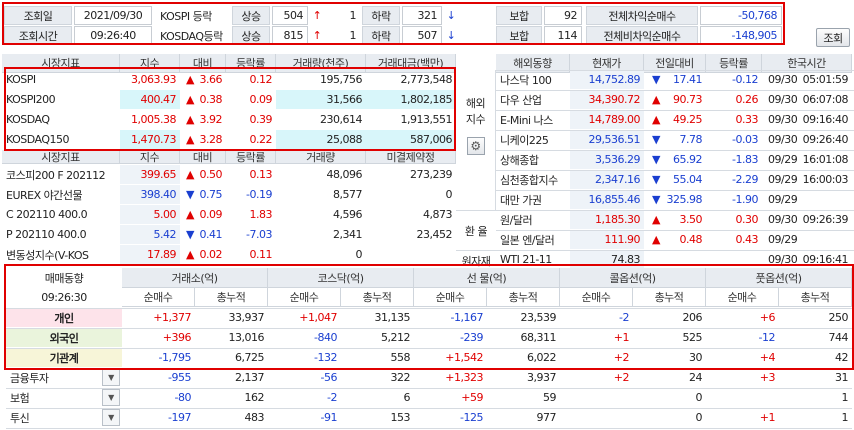 The image size is (854, 430). Describe the element at coordinates (191, 36) in the screenshot. I see `market-label: KOSDAQ등락` at that location.